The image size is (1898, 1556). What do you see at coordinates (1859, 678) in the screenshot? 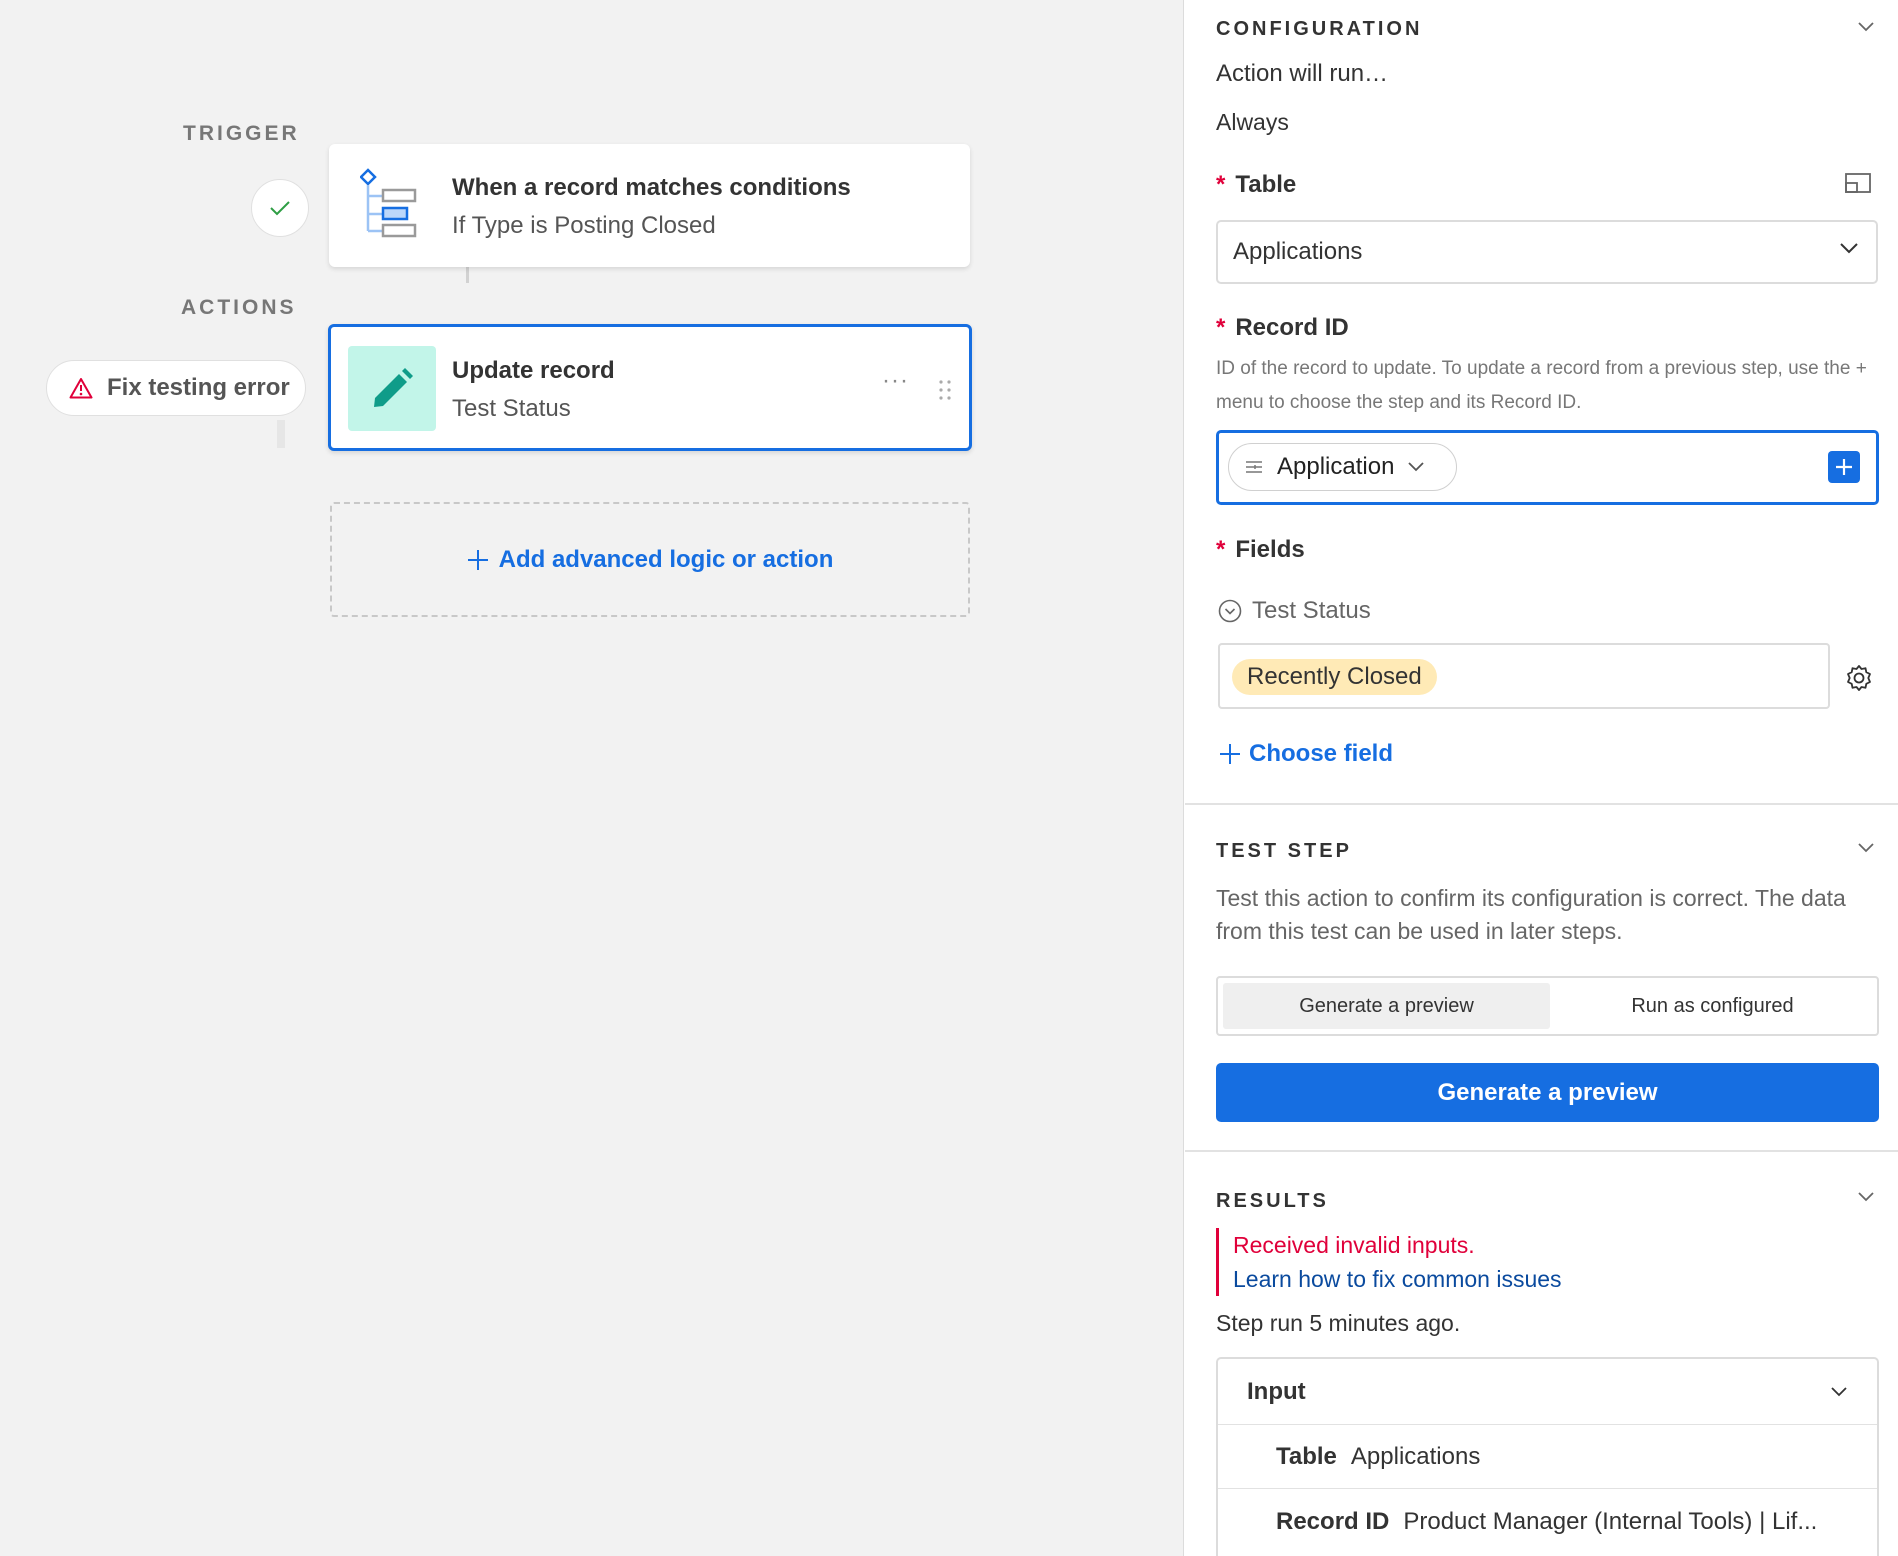
I see `gear-icon` at bounding box center [1859, 678].